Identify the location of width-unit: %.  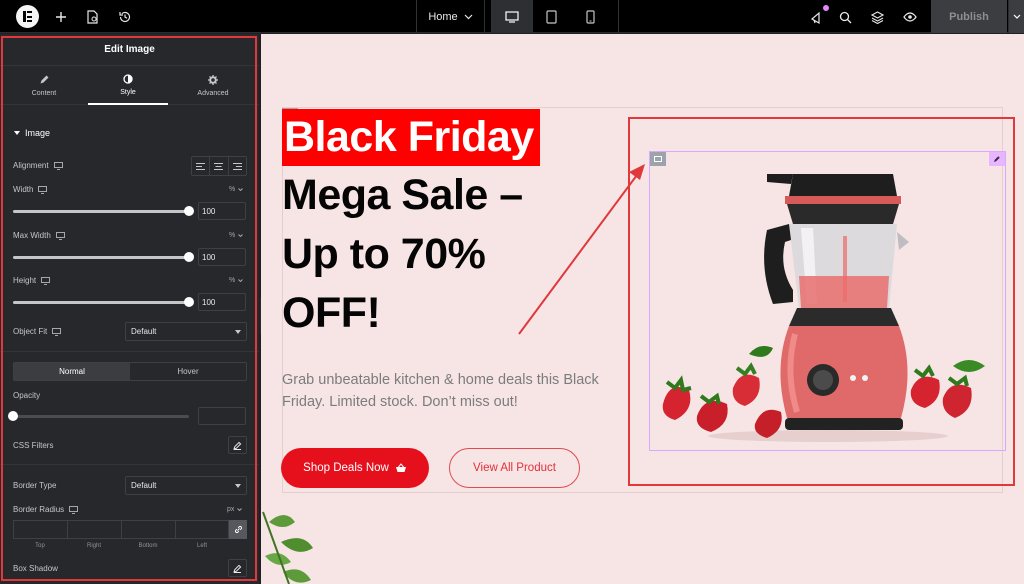
(232, 189).